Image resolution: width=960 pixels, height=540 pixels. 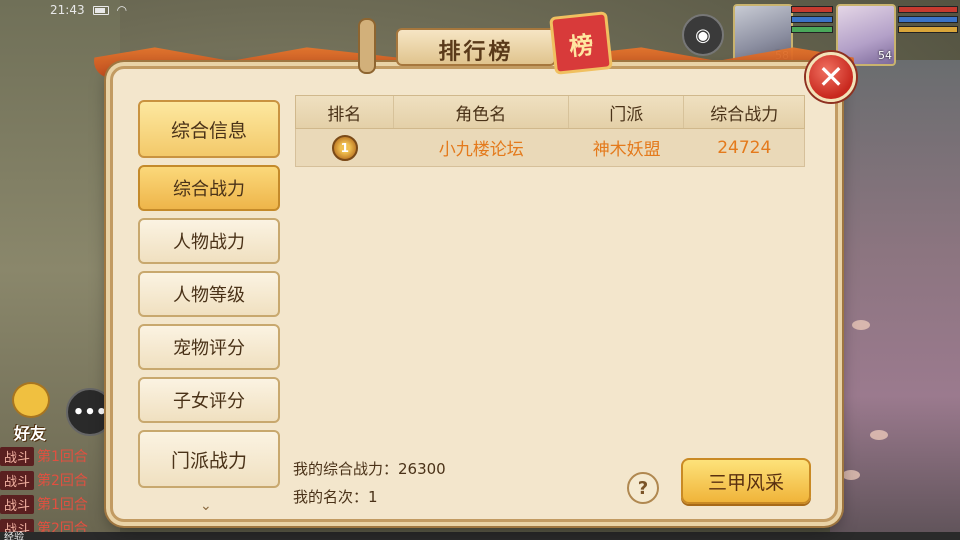 What do you see at coordinates (209, 129) in the screenshot?
I see `tab-overall-info: 综合信息` at bounding box center [209, 129].